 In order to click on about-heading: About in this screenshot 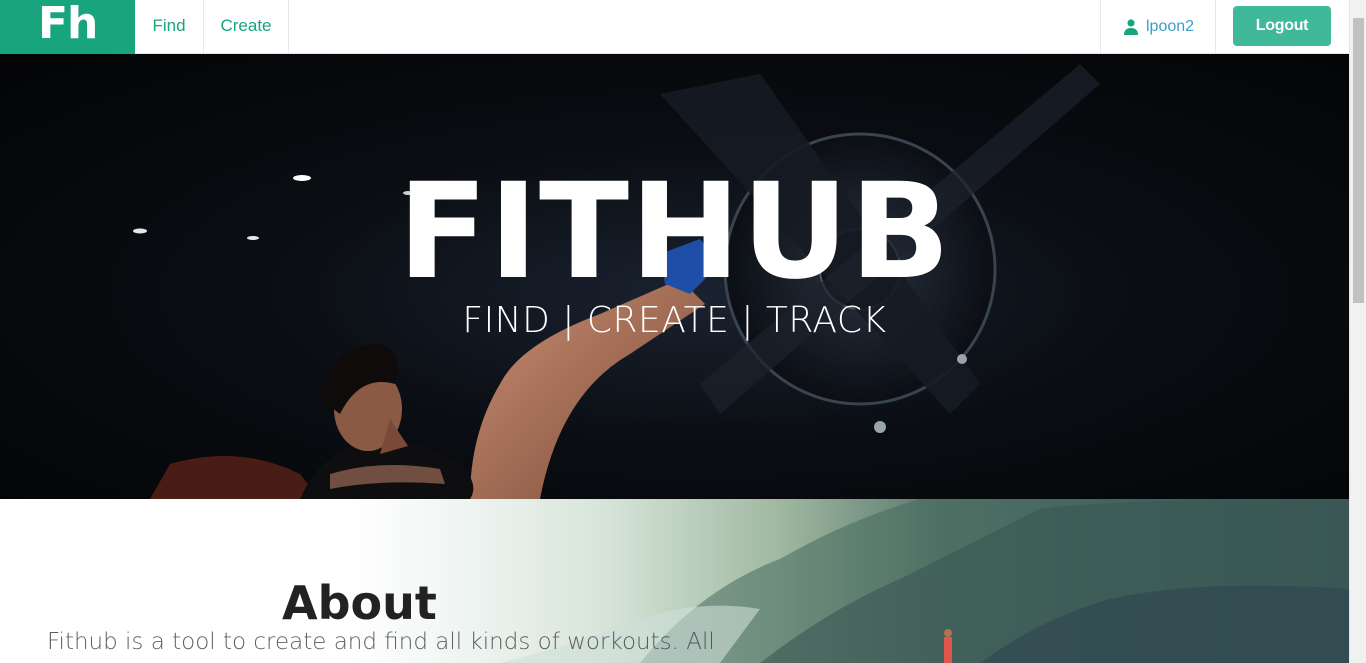, I will do `click(359, 603)`.